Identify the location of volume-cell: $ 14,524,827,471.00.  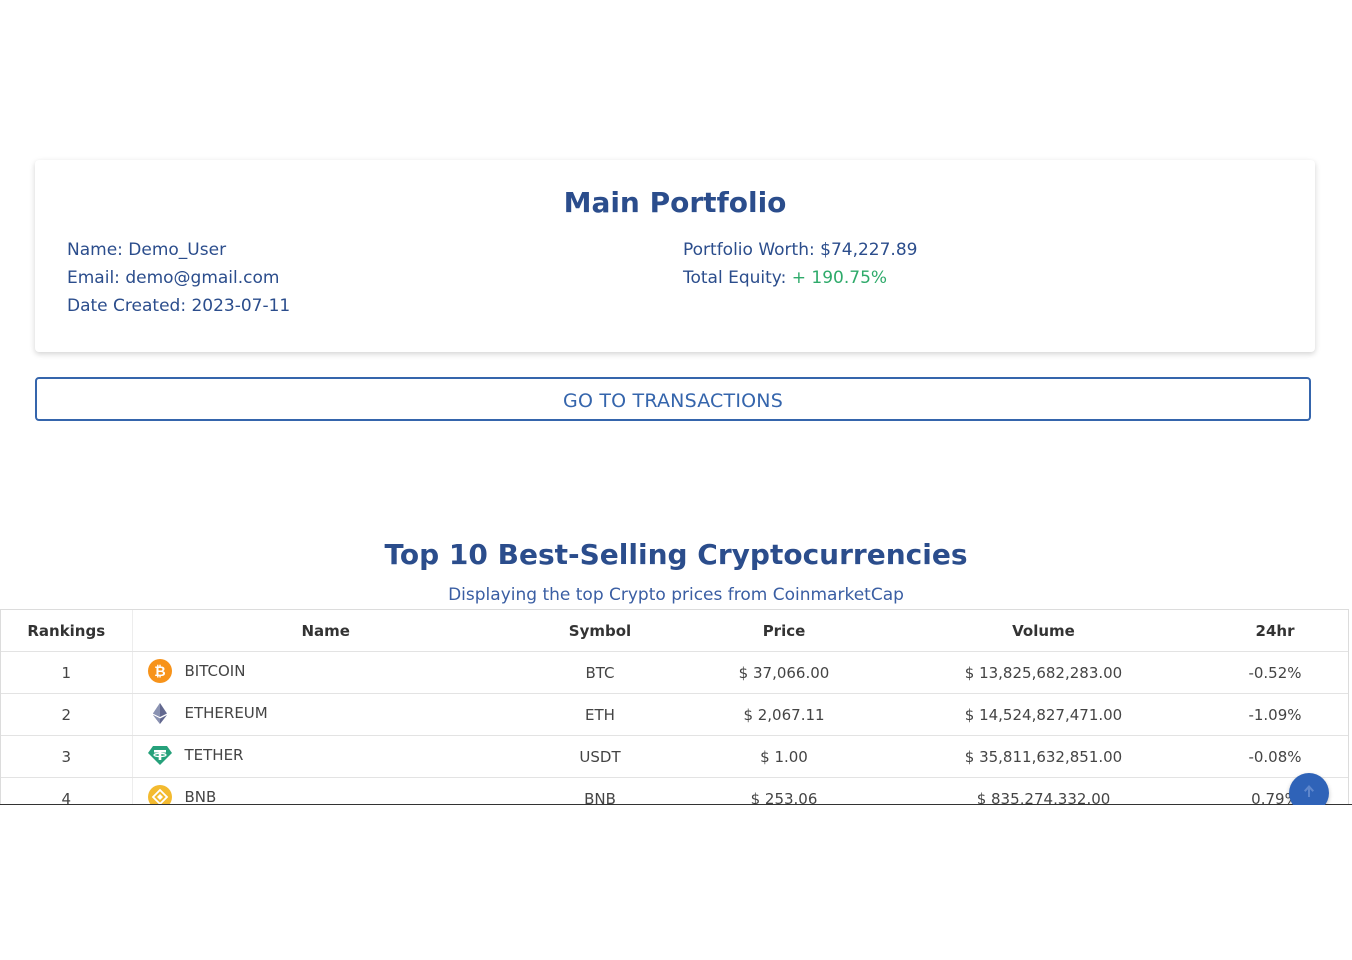
(1043, 714).